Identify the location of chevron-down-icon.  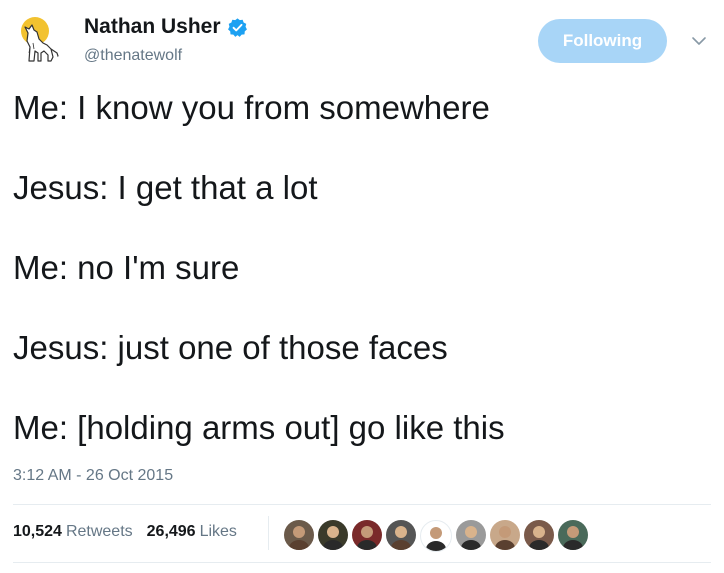
(699, 41).